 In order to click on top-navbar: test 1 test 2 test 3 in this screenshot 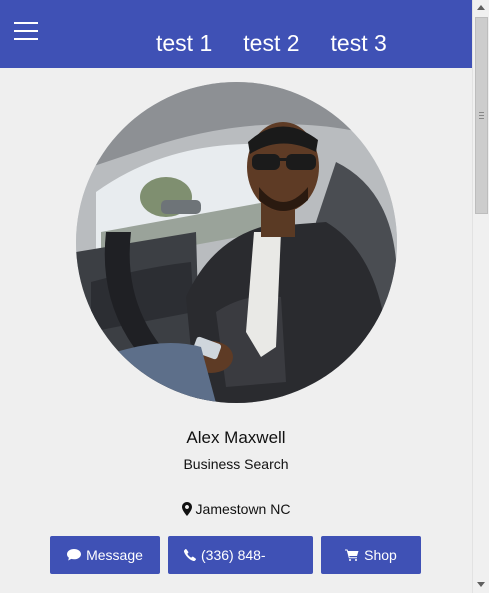, I will do `click(236, 34)`.